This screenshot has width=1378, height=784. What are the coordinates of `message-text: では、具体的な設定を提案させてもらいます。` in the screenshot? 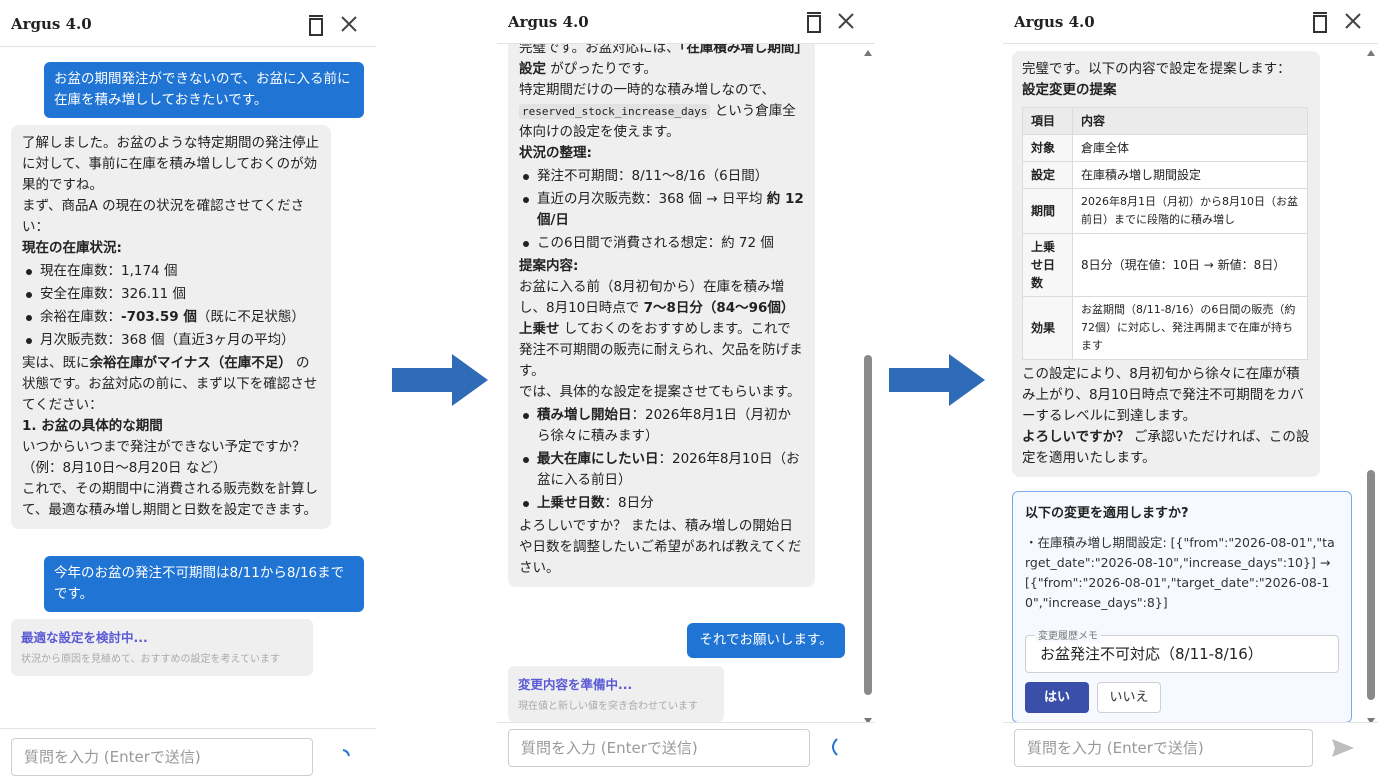 It's located at (660, 392).